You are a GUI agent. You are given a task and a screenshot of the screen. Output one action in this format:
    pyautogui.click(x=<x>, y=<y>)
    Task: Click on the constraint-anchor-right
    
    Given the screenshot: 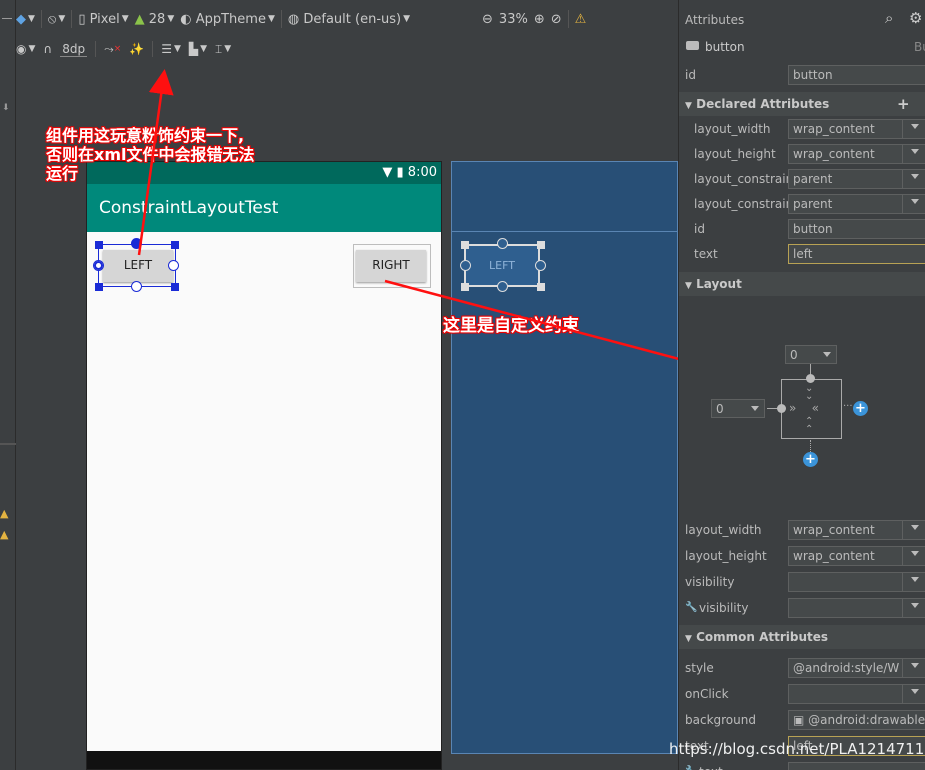 What is the action you would take?
    pyautogui.click(x=173, y=265)
    